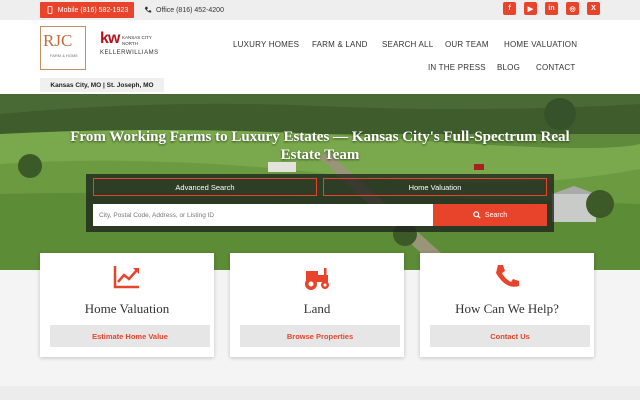 This screenshot has height=400, width=640. What do you see at coordinates (340, 44) in the screenshot?
I see `nav-farm-land: FARM & LAND` at bounding box center [340, 44].